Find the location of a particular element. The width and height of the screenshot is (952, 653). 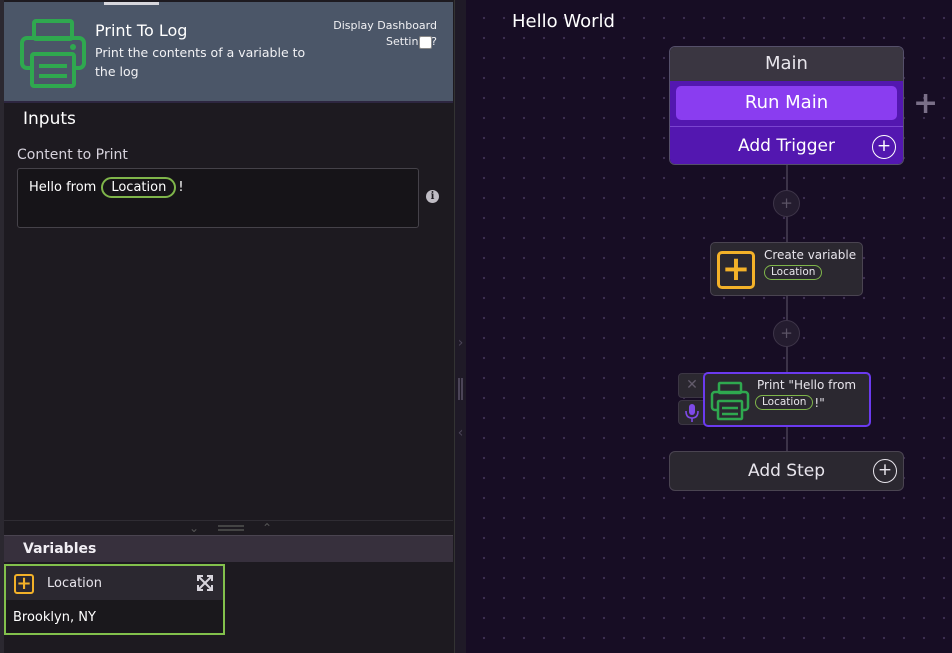

add-node-icon: + is located at coordinates (925, 103).